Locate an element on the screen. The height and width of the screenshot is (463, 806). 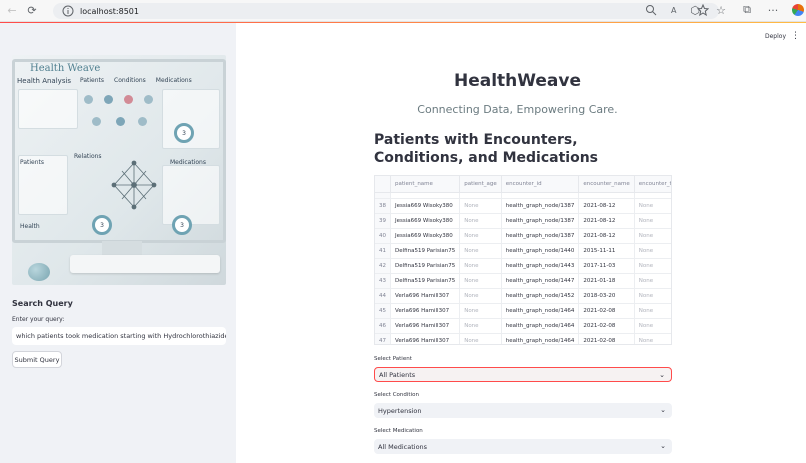
column-header: patient_age is located at coordinates (480, 184).